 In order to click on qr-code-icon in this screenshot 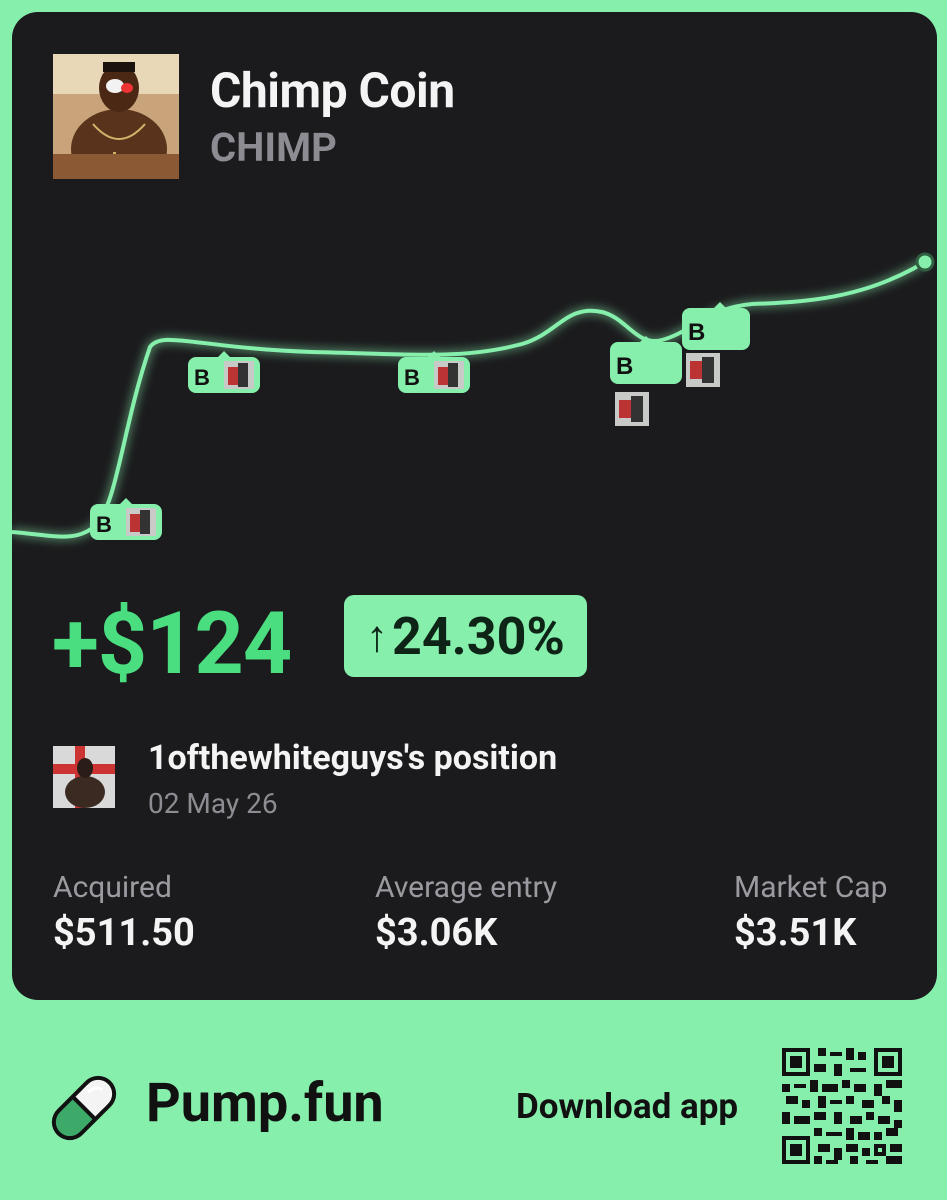, I will do `click(842, 1106)`.